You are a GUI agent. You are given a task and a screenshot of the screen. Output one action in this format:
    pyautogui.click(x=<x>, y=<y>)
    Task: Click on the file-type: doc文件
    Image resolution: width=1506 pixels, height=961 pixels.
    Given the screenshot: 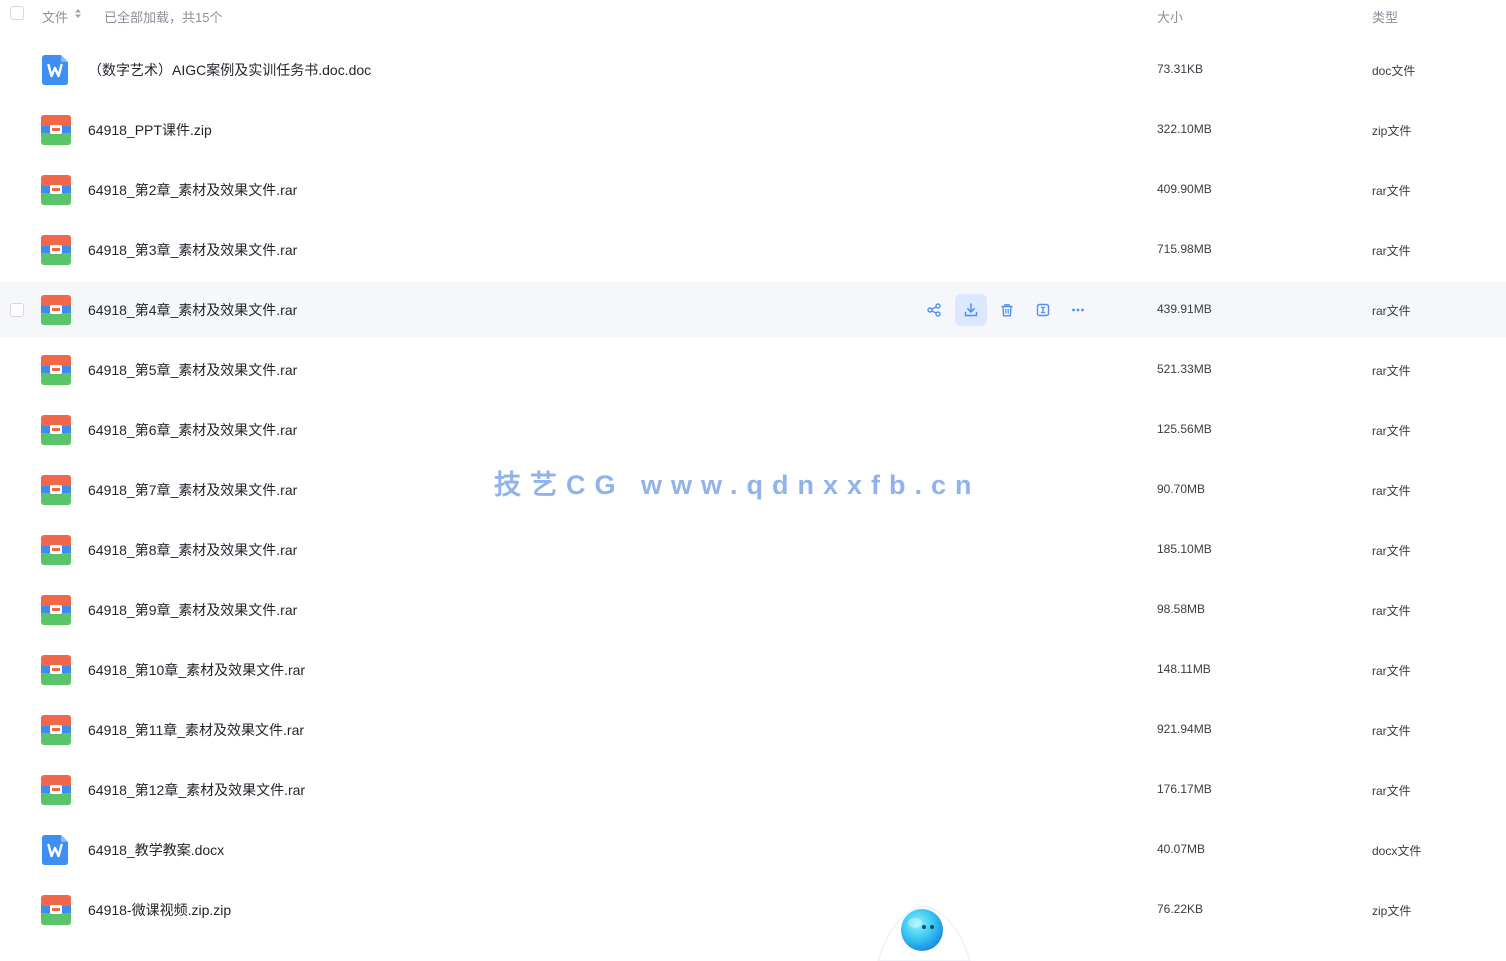 What is the action you would take?
    pyautogui.click(x=1394, y=71)
    